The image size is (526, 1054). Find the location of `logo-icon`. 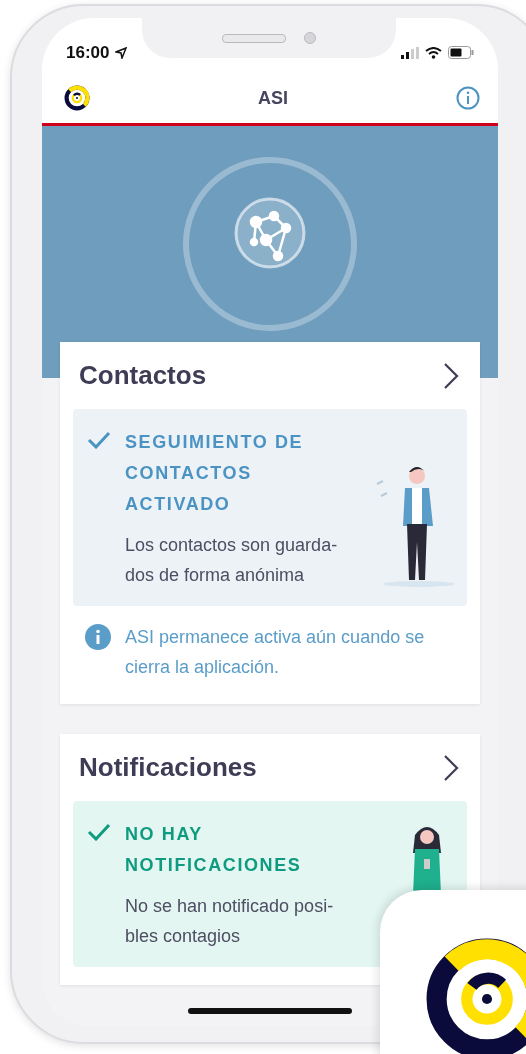

logo-icon is located at coordinates (77, 98).